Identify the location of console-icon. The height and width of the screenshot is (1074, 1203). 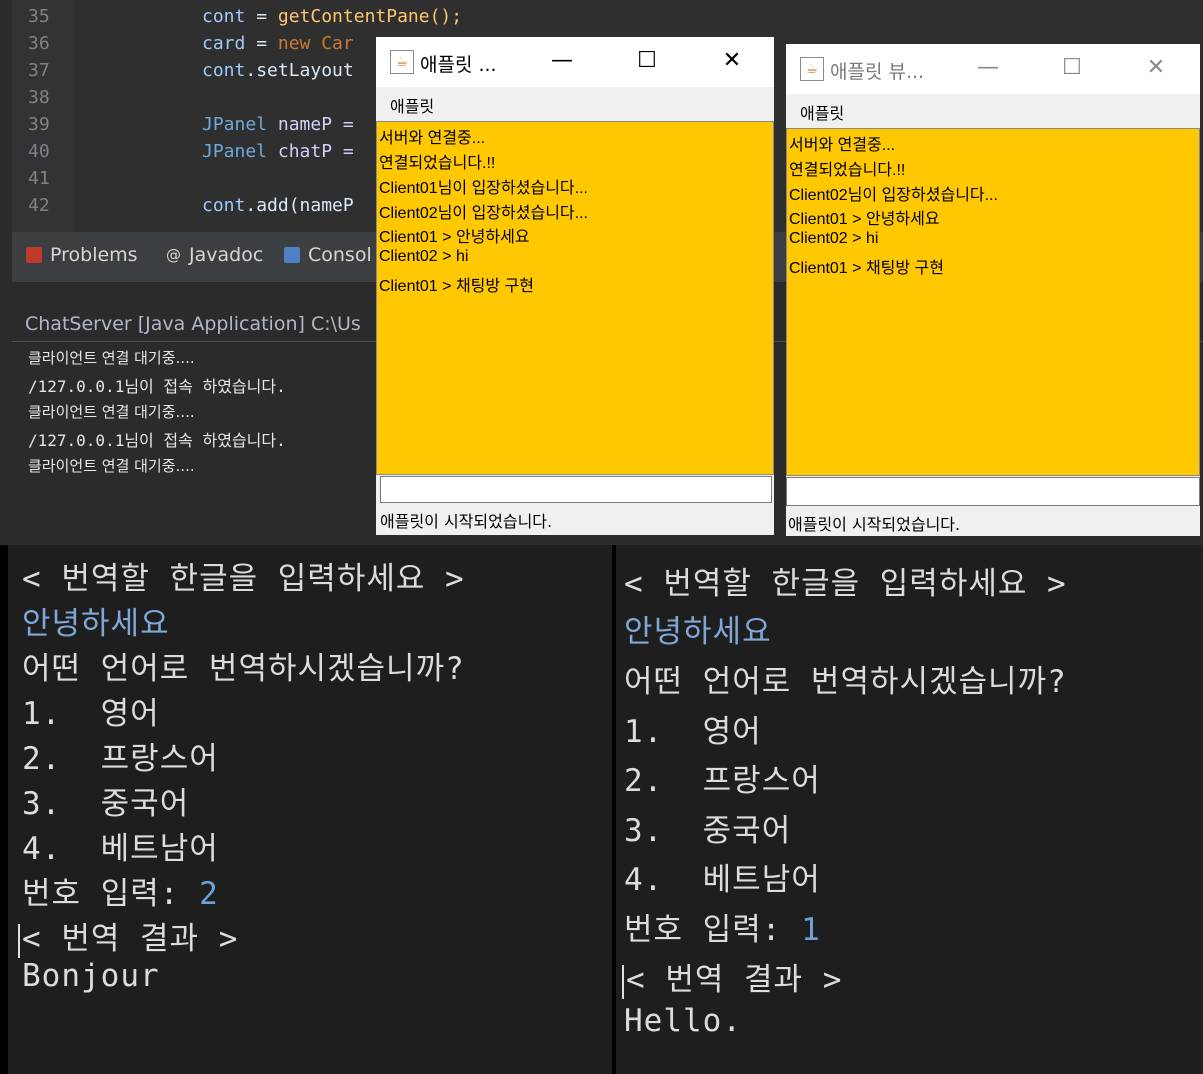
(292, 255).